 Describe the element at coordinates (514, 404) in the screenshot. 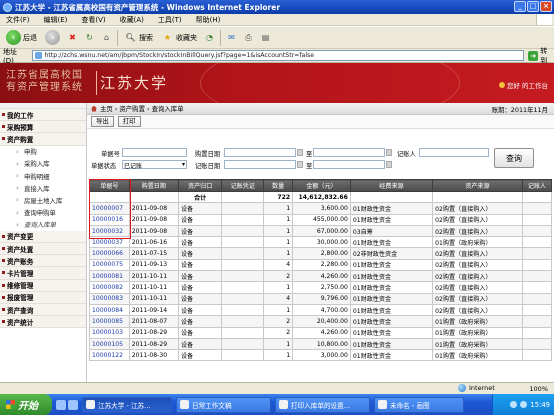

I see `network-icon` at that location.